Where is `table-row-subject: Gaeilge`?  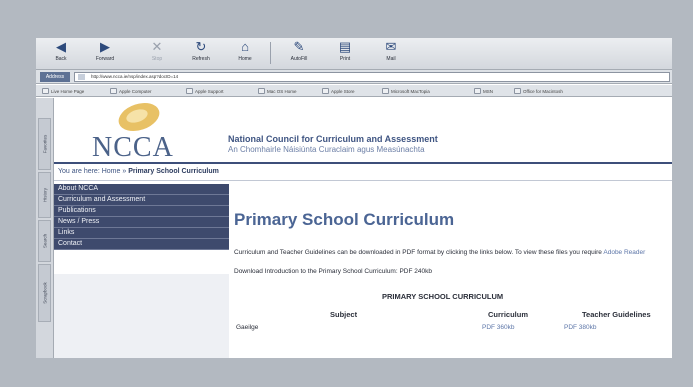
table-row-subject: Gaeilge is located at coordinates (247, 327).